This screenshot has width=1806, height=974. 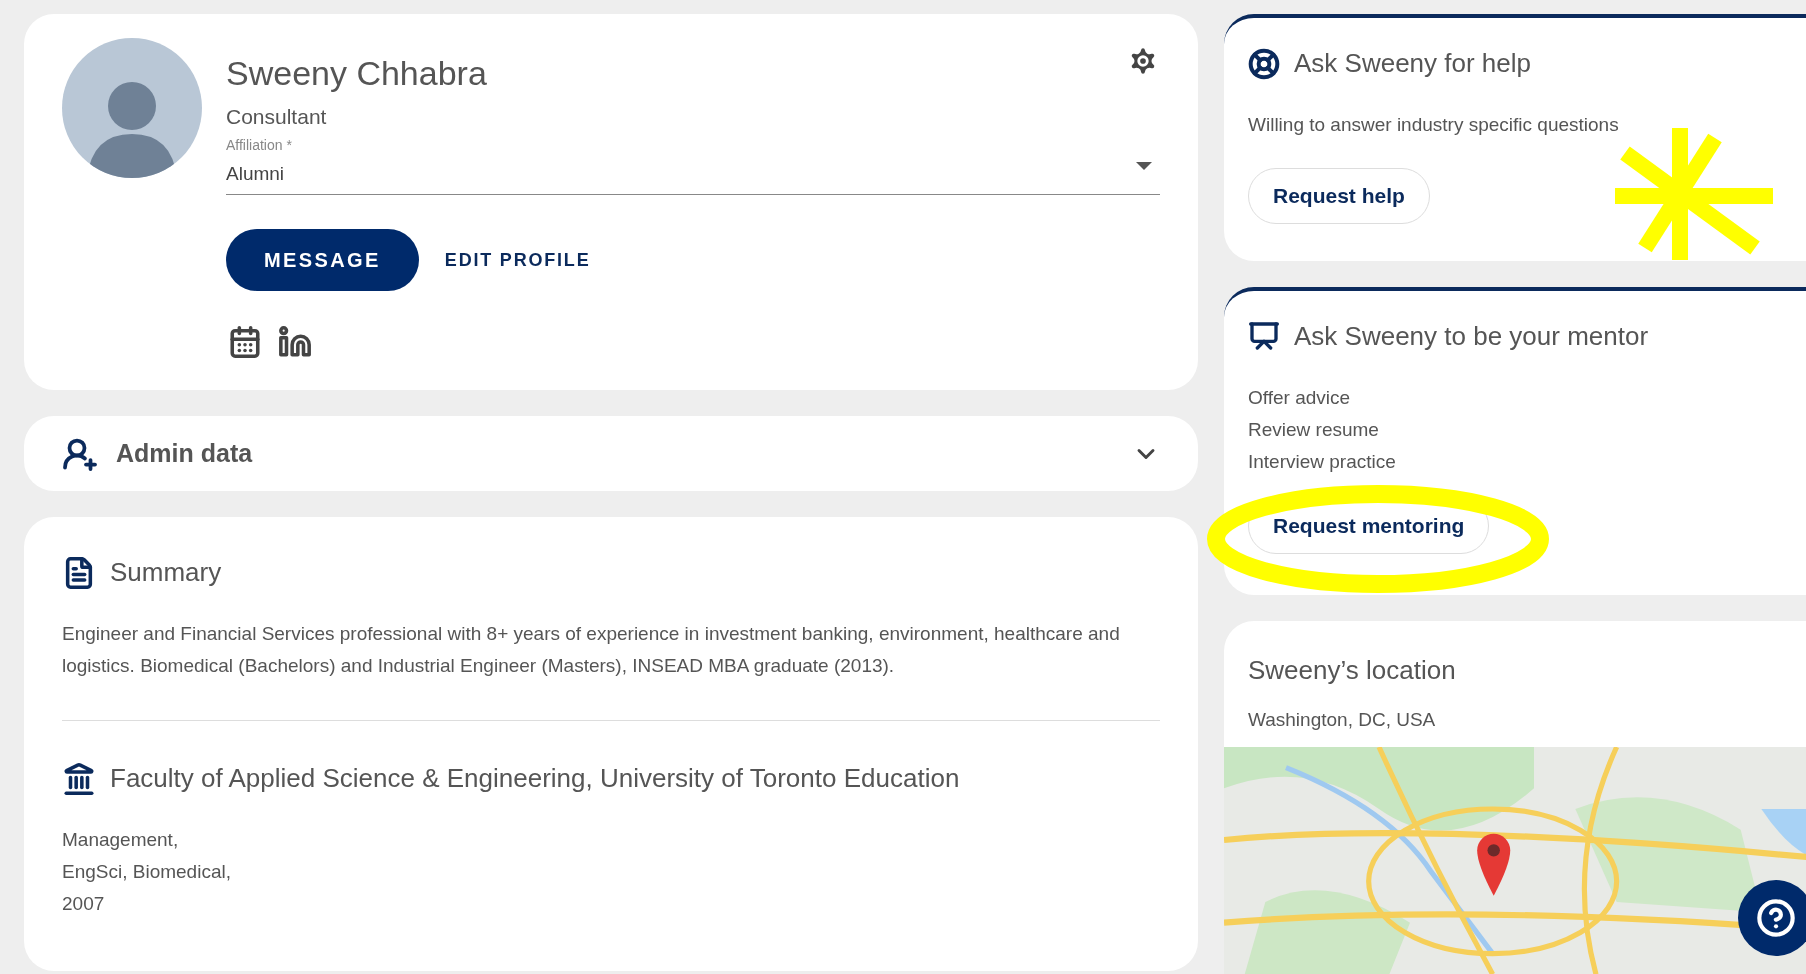 I want to click on education-line: 2007, so click(x=84, y=904).